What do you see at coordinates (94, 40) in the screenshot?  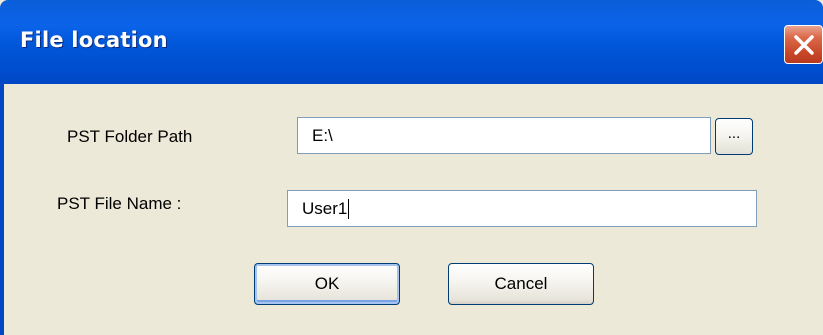 I see `dialog-title: File location` at bounding box center [94, 40].